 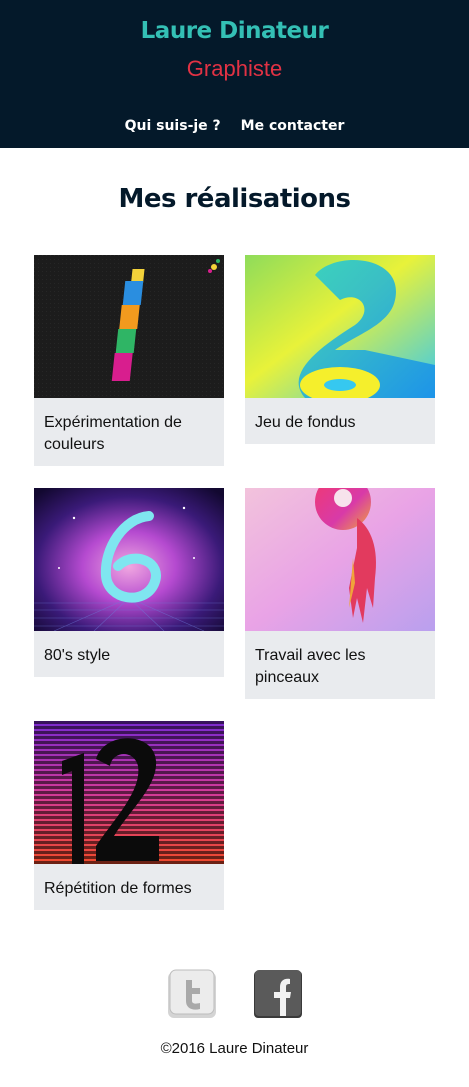 What do you see at coordinates (293, 126) in the screenshot?
I see `nav-contact-link: Me contacter` at bounding box center [293, 126].